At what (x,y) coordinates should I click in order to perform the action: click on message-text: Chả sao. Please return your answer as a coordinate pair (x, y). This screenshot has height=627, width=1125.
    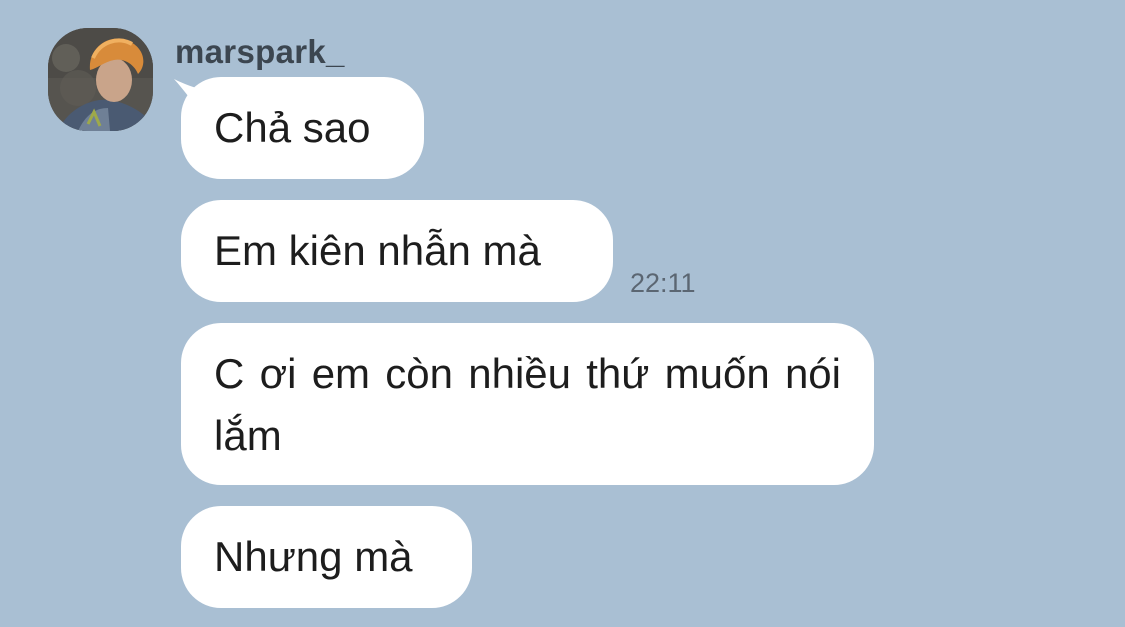
    Looking at the image, I should click on (292, 127).